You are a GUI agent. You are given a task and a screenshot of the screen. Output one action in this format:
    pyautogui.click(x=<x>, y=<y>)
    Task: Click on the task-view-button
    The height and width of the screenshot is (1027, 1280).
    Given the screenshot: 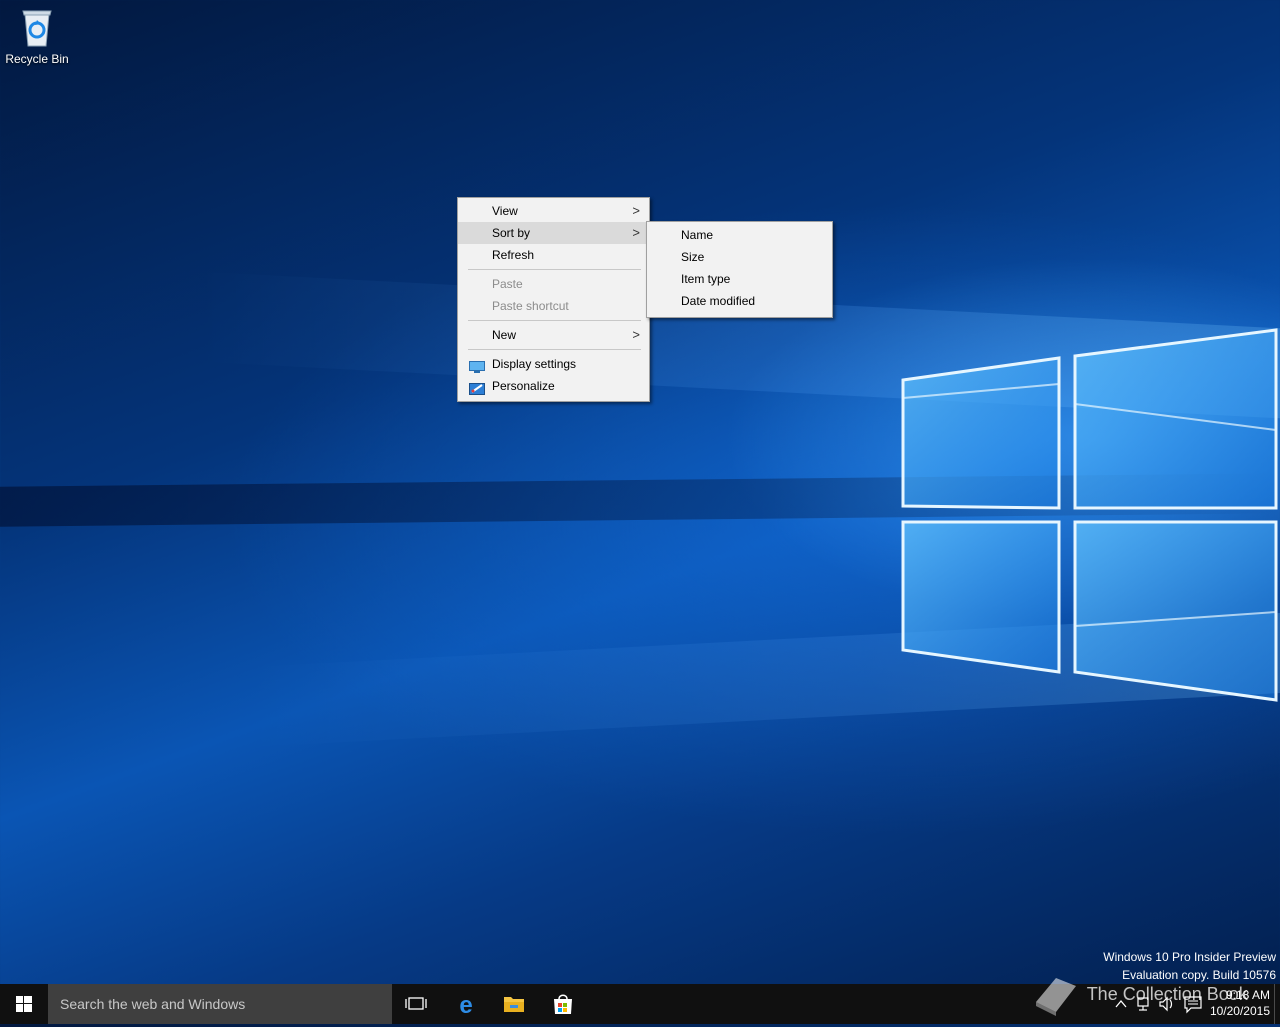 What is the action you would take?
    pyautogui.click(x=416, y=1004)
    